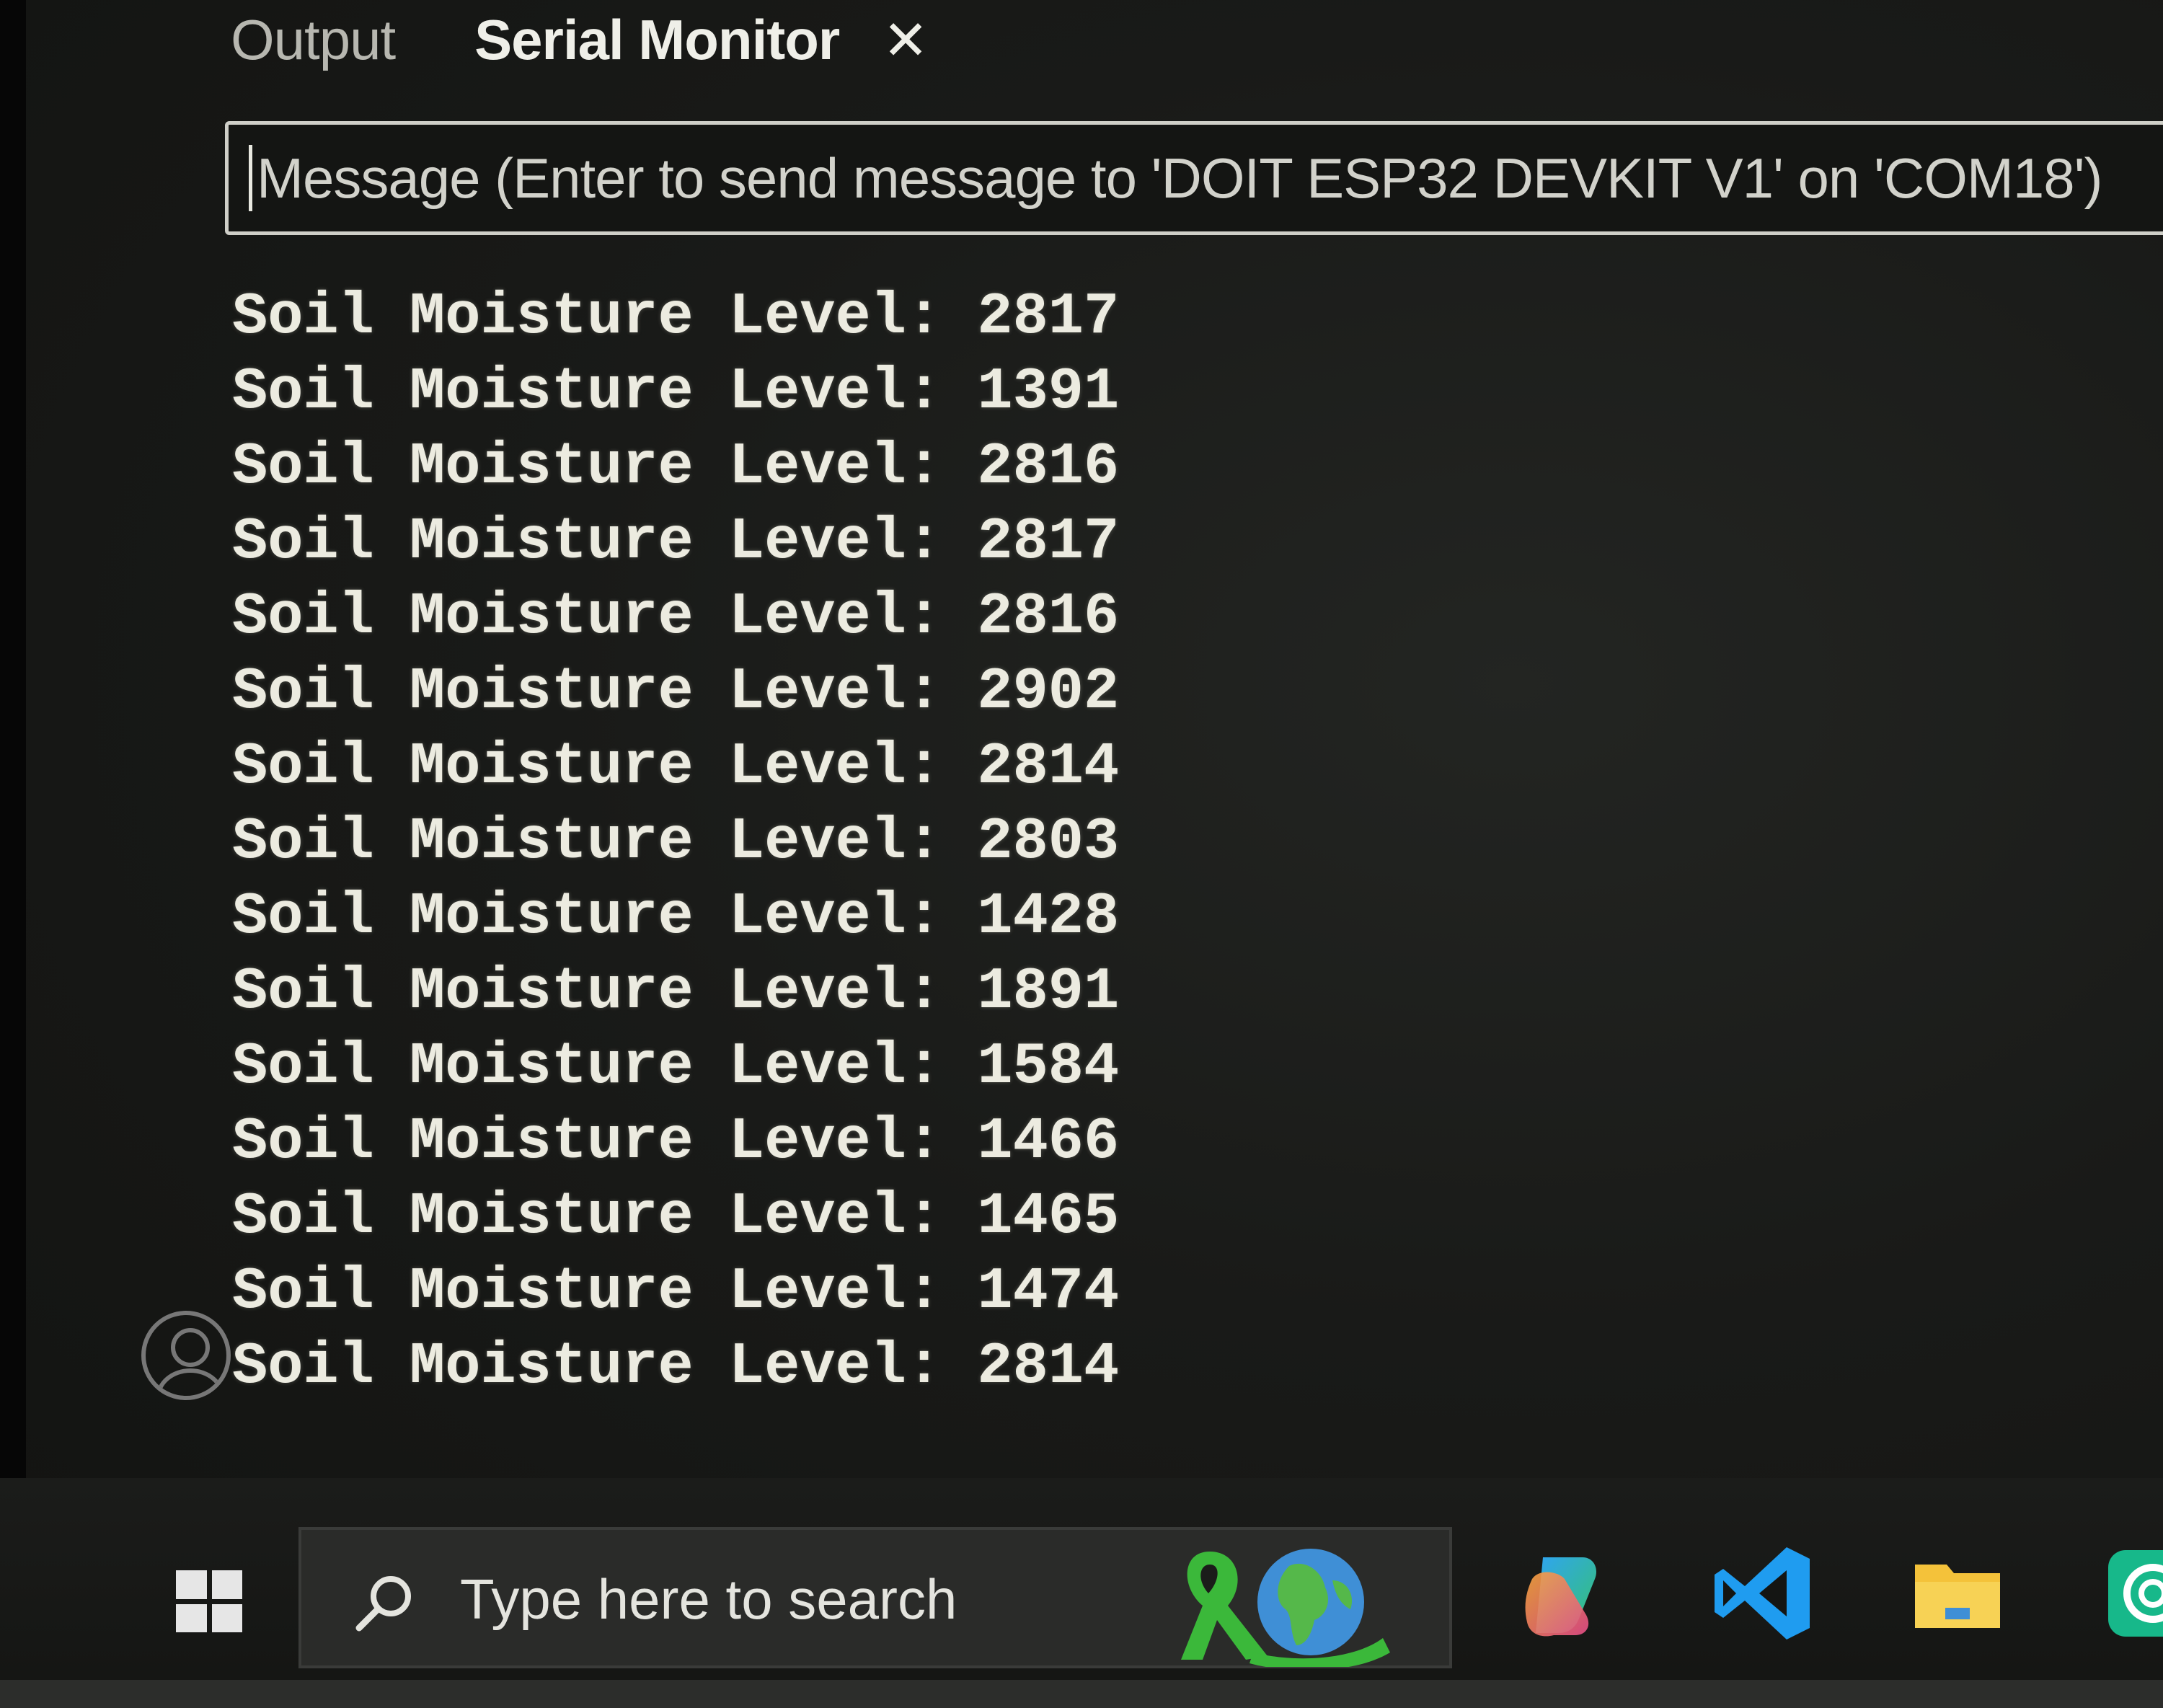  I want to click on serial-line: Soil Moisture Level: 1391, so click(676, 391).